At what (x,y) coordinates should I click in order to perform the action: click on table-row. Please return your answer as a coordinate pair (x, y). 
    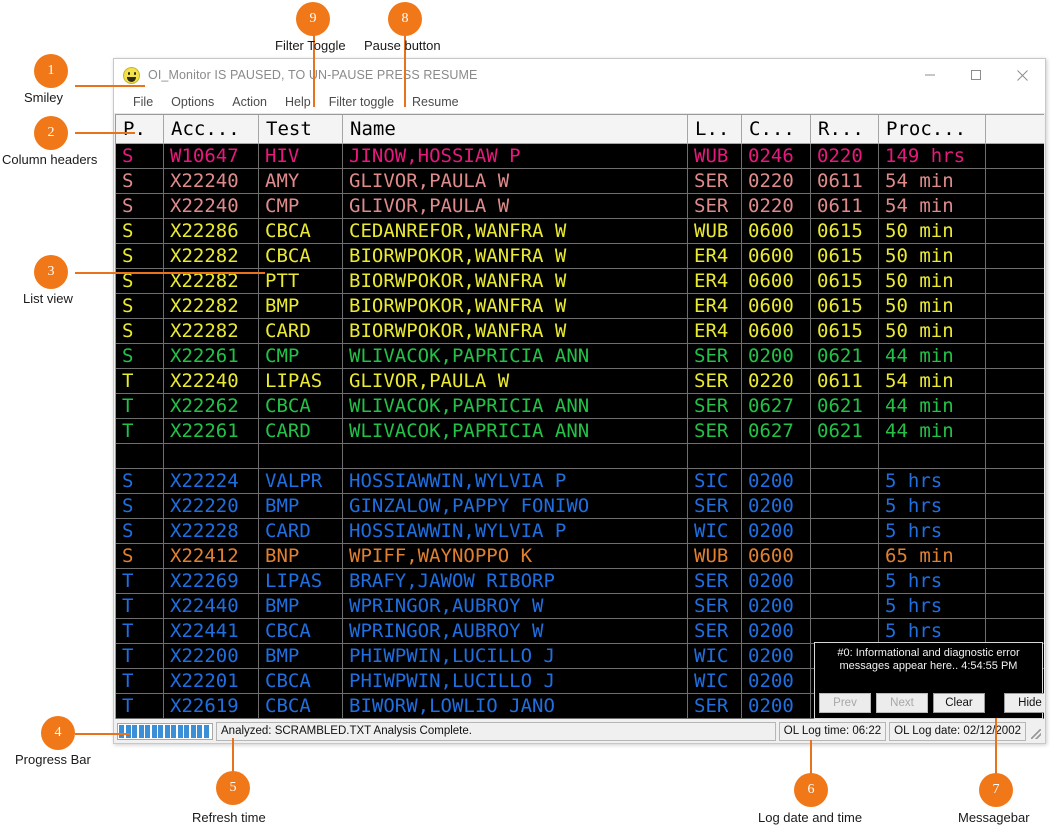
    Looking at the image, I should click on (580, 456).